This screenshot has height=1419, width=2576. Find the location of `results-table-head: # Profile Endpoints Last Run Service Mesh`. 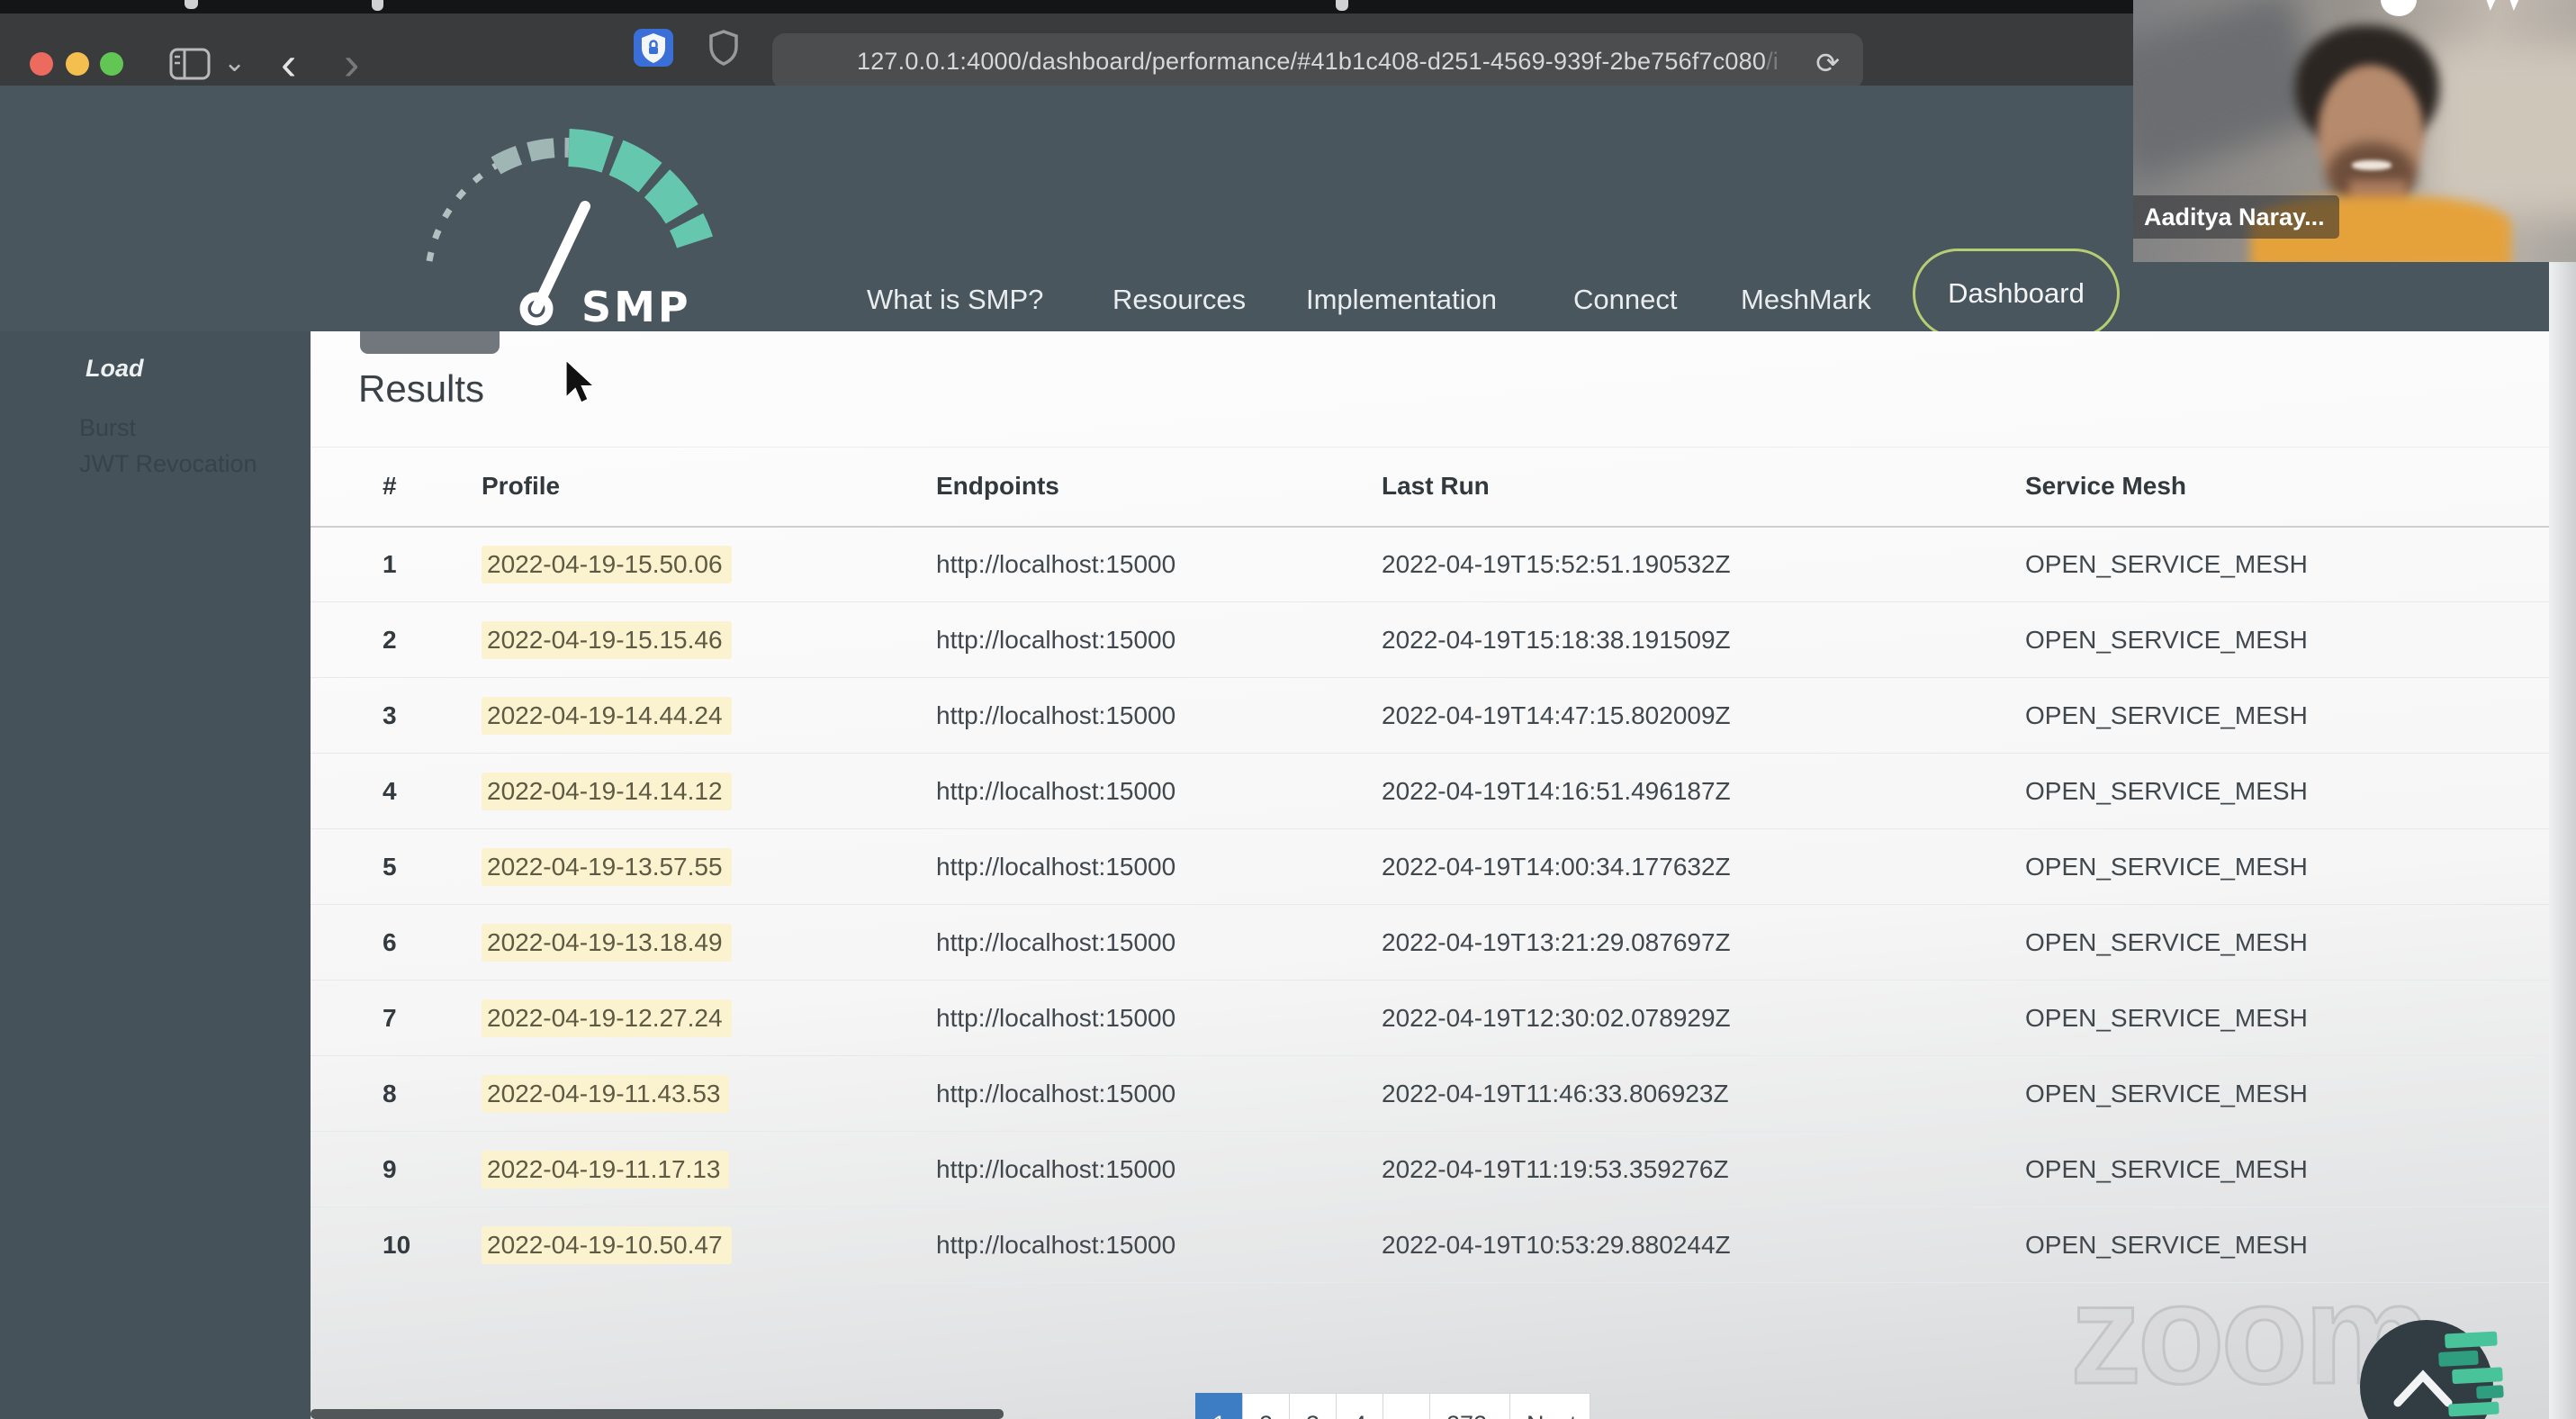

results-table-head: # Profile Endpoints Last Run Service Mesh is located at coordinates (1432, 487).